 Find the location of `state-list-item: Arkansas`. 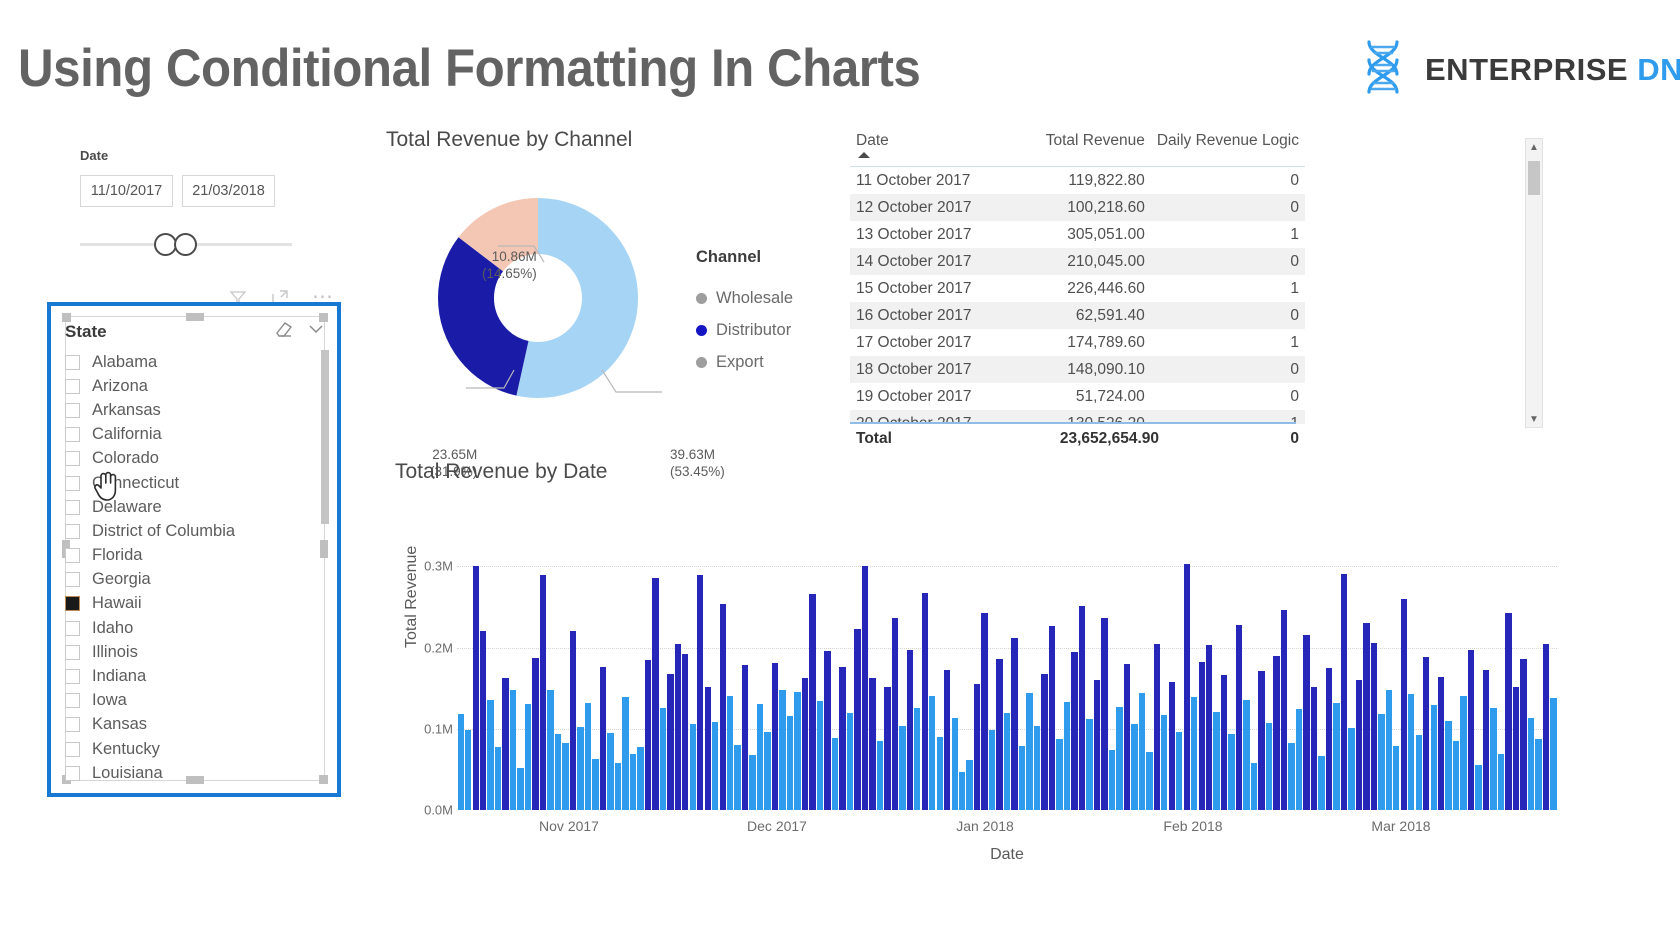

state-list-item: Arkansas is located at coordinates (190, 410).